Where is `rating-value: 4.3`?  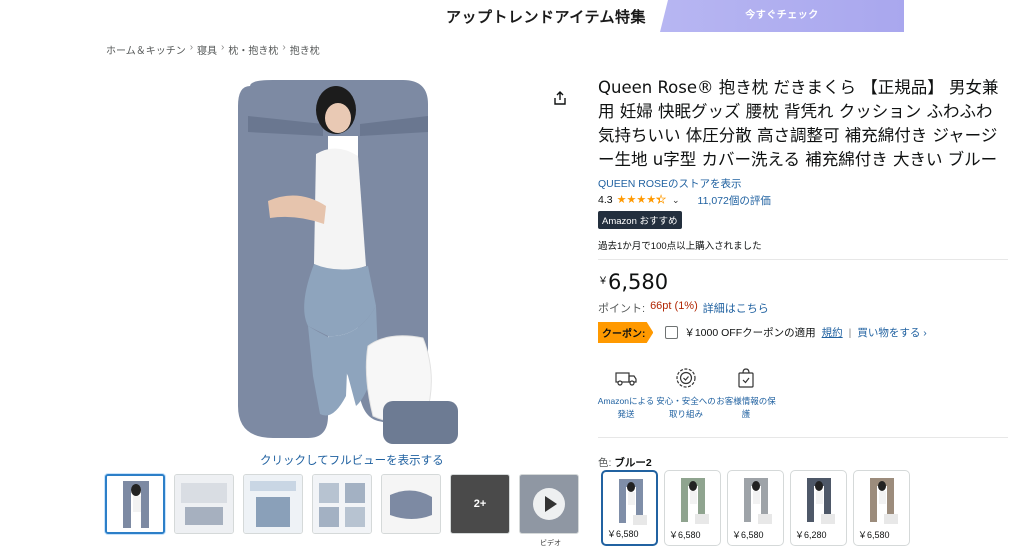
rating-value: 4.3 is located at coordinates (605, 200).